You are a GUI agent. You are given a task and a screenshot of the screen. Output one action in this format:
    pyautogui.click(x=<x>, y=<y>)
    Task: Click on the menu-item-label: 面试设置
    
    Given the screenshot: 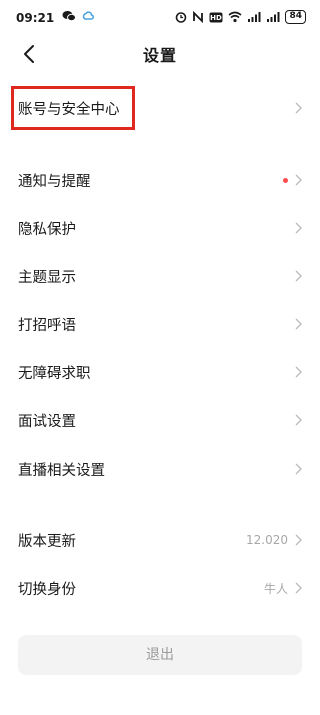 What is the action you would take?
    pyautogui.click(x=47, y=421)
    